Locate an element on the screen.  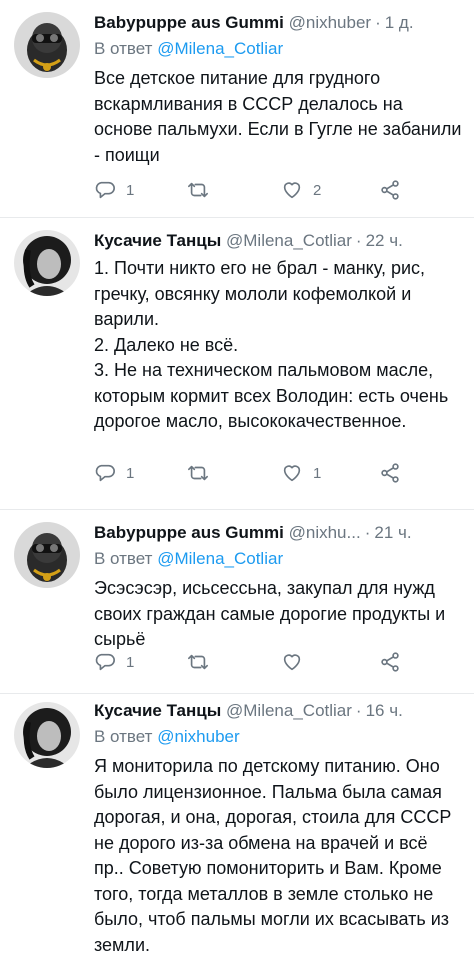
timestamp: 16 ч. is located at coordinates (384, 710).